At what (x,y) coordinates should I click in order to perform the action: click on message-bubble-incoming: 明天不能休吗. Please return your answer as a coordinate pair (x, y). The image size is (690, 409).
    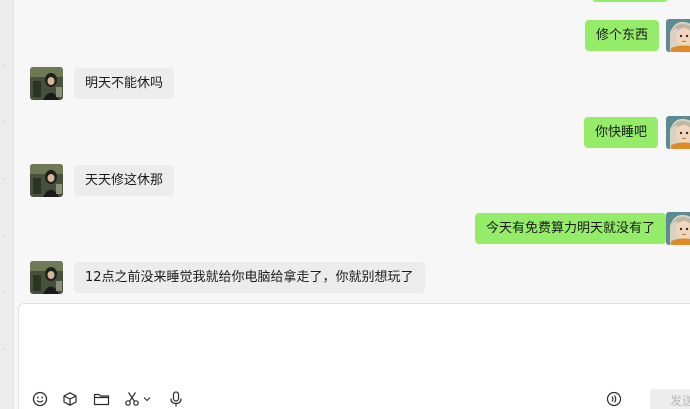
    Looking at the image, I should click on (124, 83).